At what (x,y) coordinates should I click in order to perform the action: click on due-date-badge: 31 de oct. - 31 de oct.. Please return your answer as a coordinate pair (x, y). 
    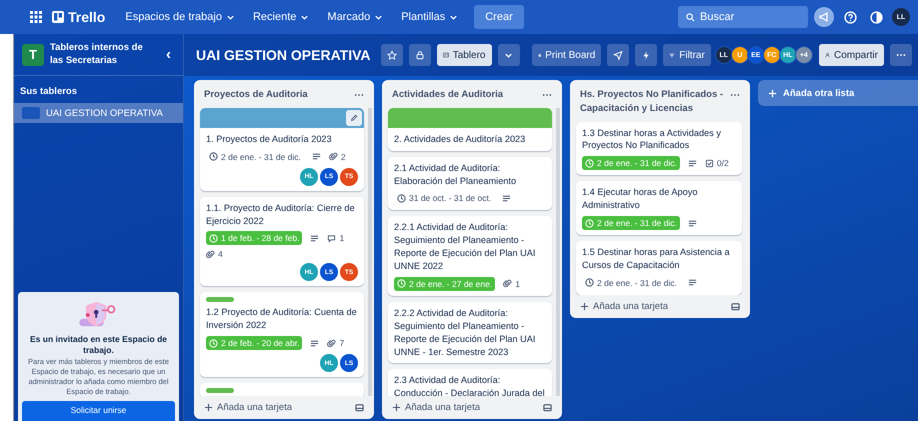
    Looking at the image, I should click on (444, 198).